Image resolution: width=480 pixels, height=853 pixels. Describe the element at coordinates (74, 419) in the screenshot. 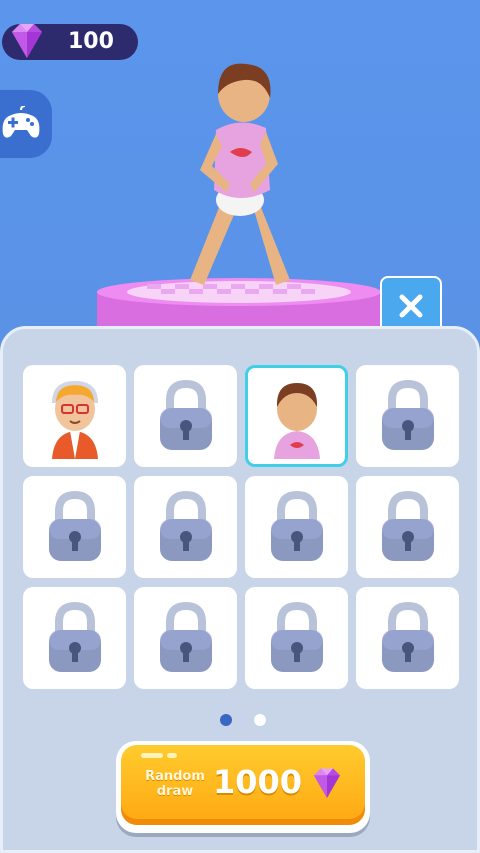

I see `blonde-glasses-character-avatar` at that location.